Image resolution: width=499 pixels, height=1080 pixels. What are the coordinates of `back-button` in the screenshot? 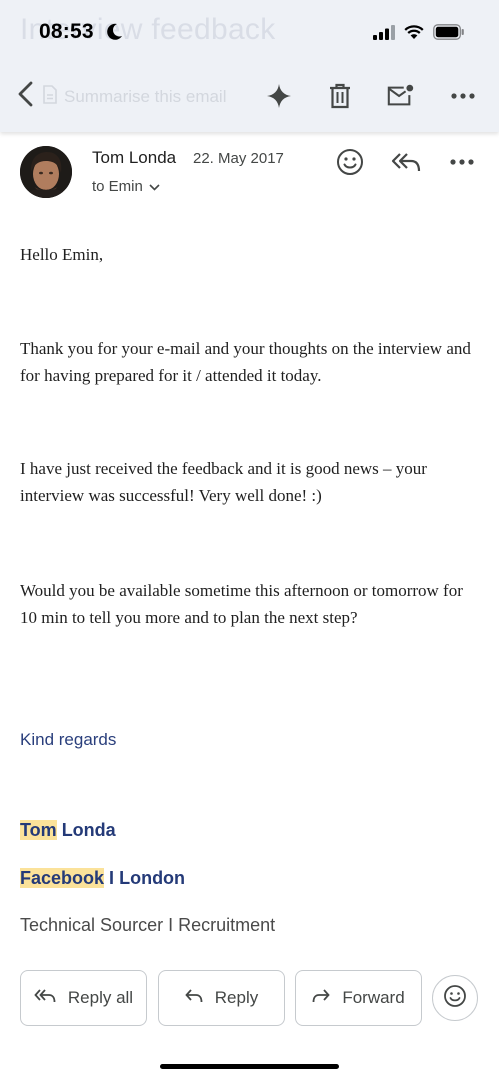 It's located at (28, 96).